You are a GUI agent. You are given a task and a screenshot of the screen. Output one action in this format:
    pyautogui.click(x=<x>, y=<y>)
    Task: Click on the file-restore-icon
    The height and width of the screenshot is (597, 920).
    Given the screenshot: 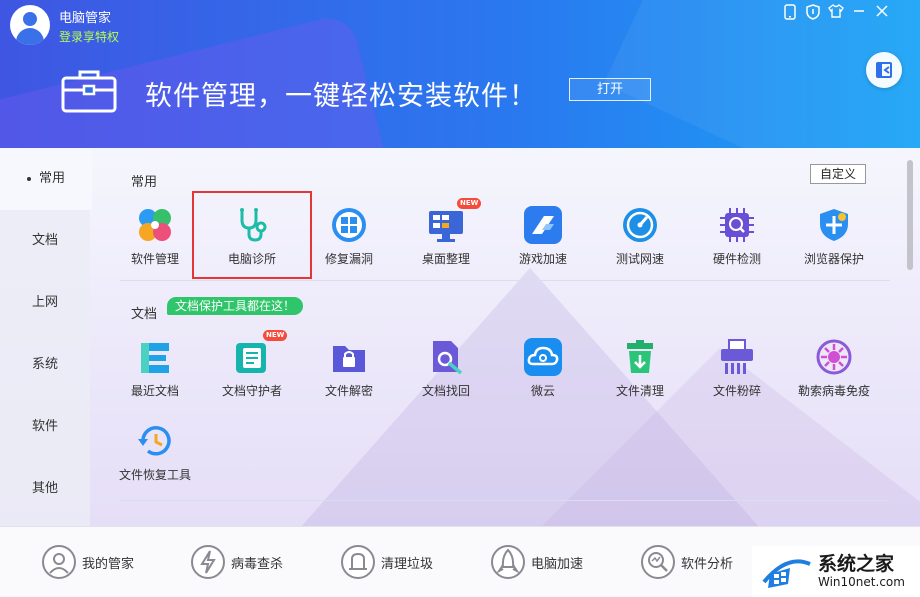 What is the action you would take?
    pyautogui.click(x=155, y=441)
    